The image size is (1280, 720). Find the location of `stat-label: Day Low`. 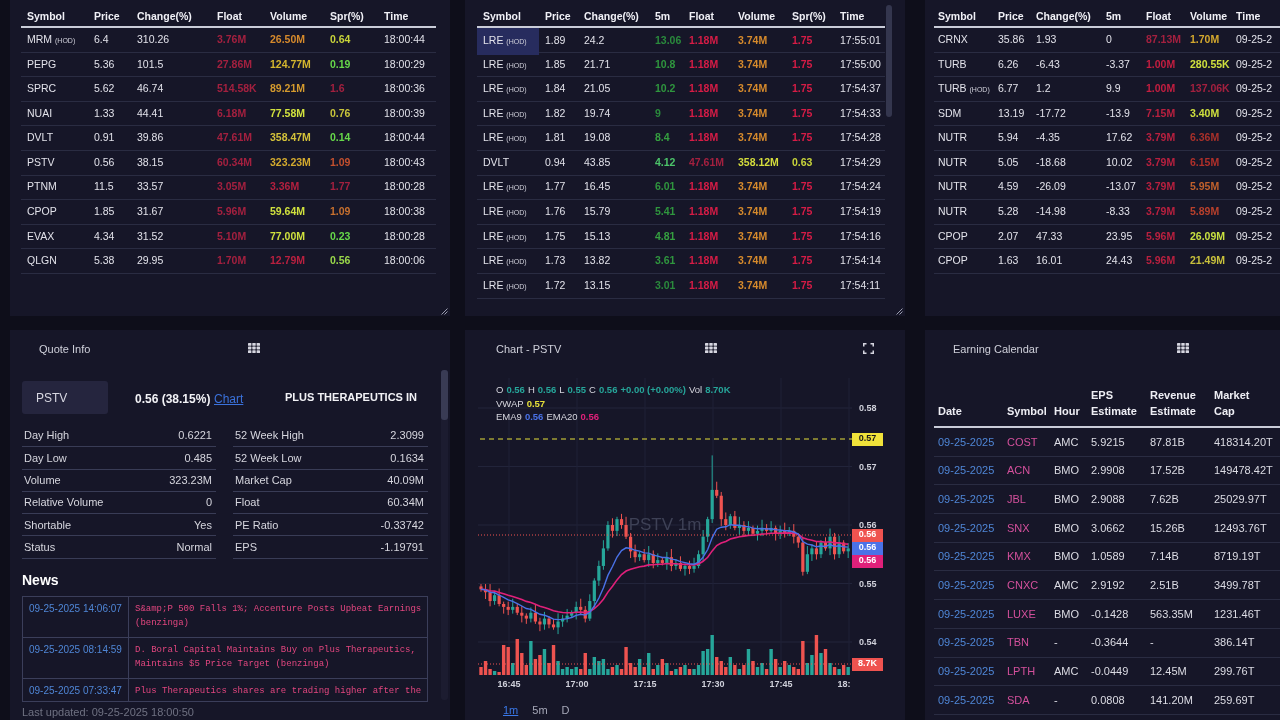

stat-label: Day Low is located at coordinates (45, 458).